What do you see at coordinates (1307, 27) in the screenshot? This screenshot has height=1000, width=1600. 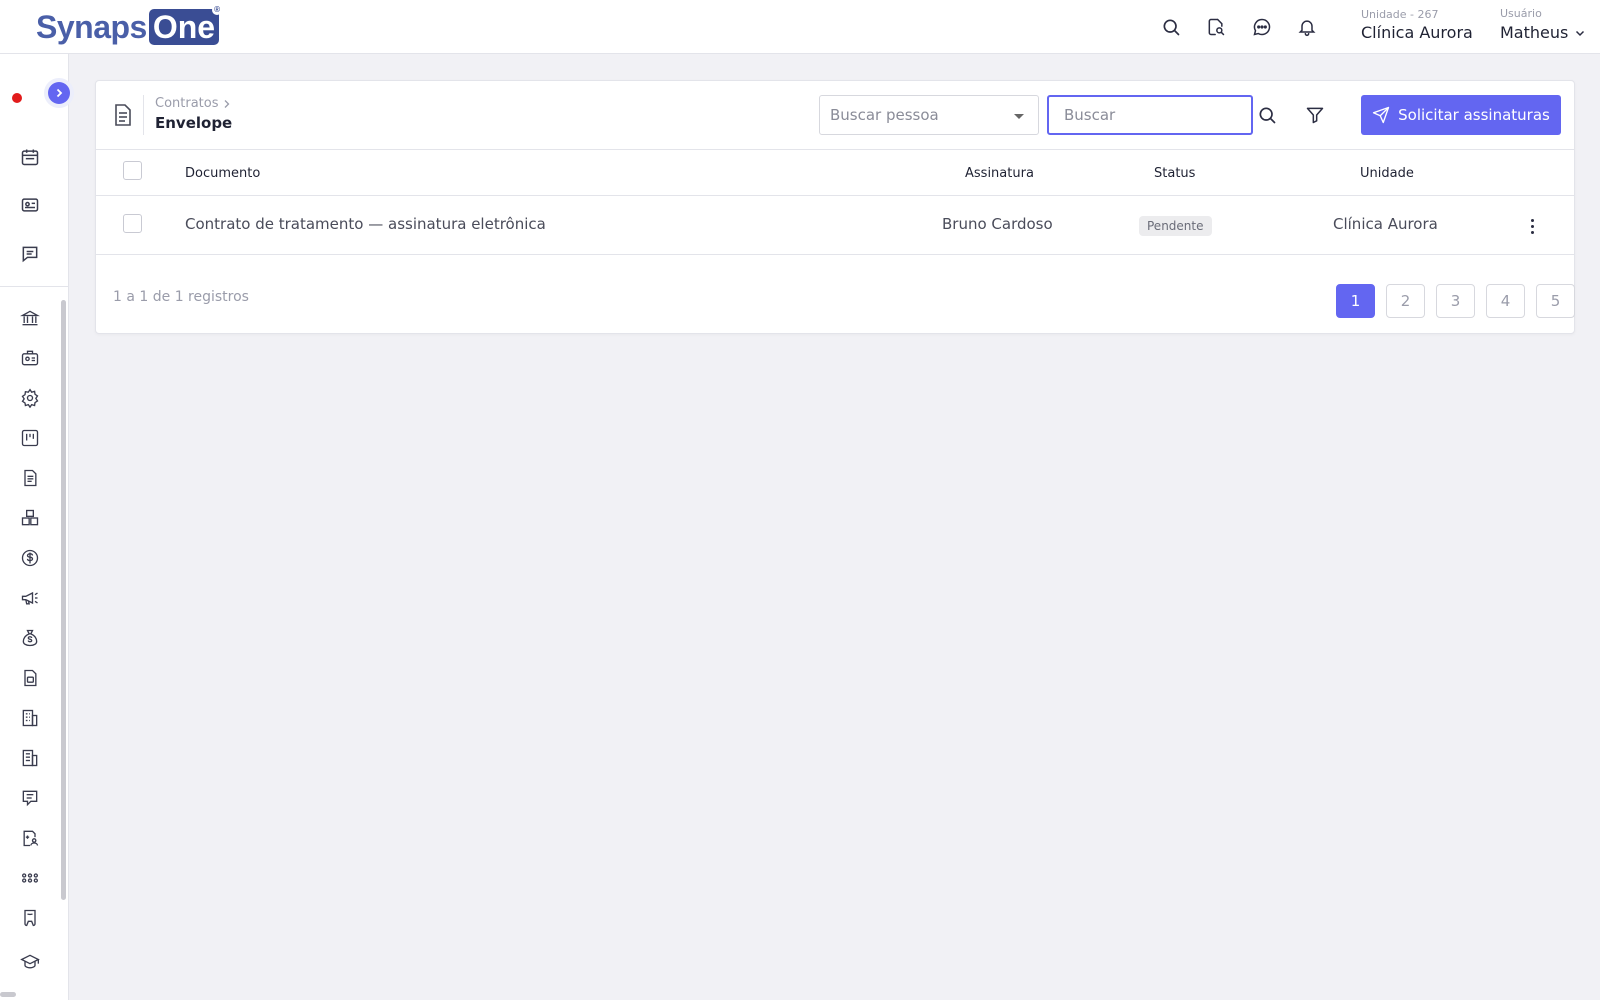 I see `bell-icon` at bounding box center [1307, 27].